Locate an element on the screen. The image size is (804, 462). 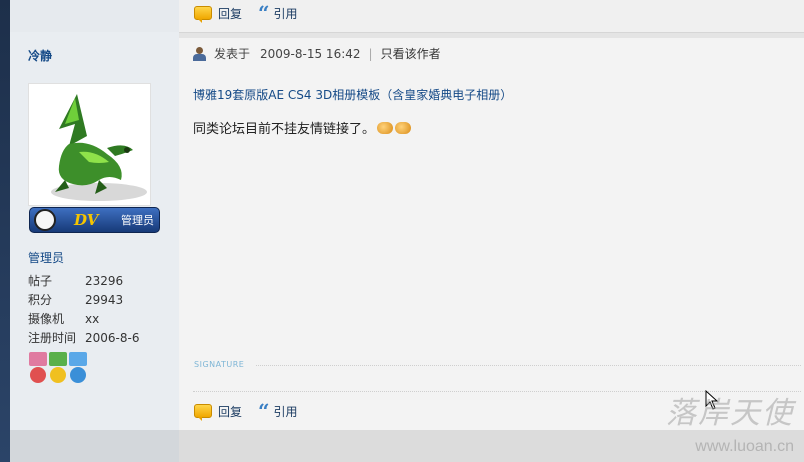
stat-row: 注册时间 2006-8-6 is located at coordinates (100, 338).